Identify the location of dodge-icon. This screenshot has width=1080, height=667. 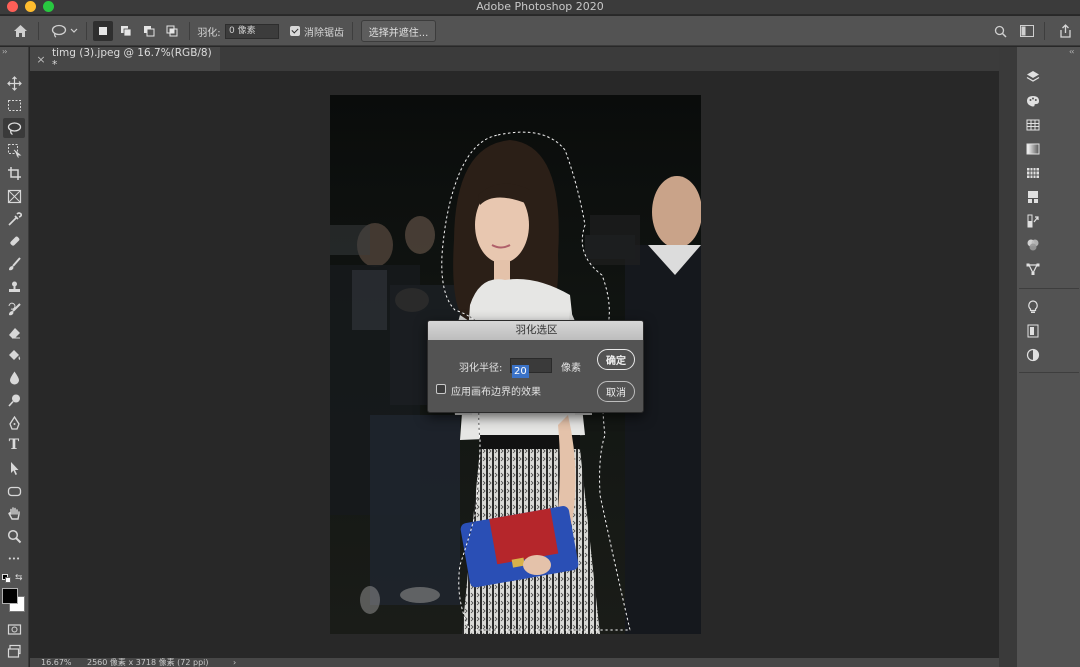
(13, 400).